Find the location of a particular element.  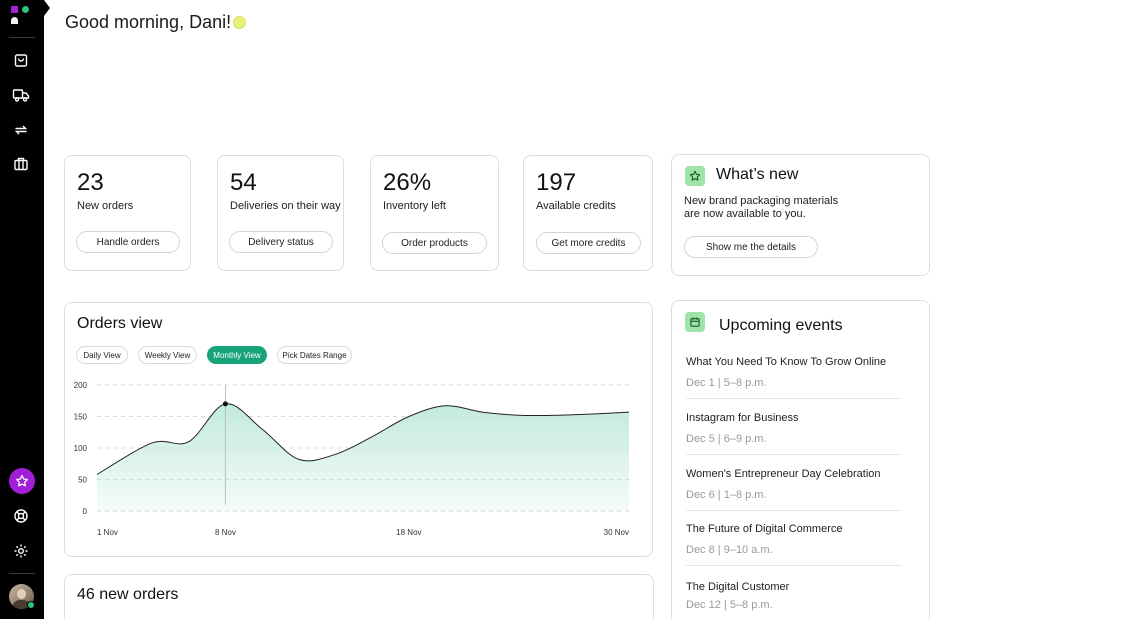

y-tick-label: 200 is located at coordinates (81, 385).